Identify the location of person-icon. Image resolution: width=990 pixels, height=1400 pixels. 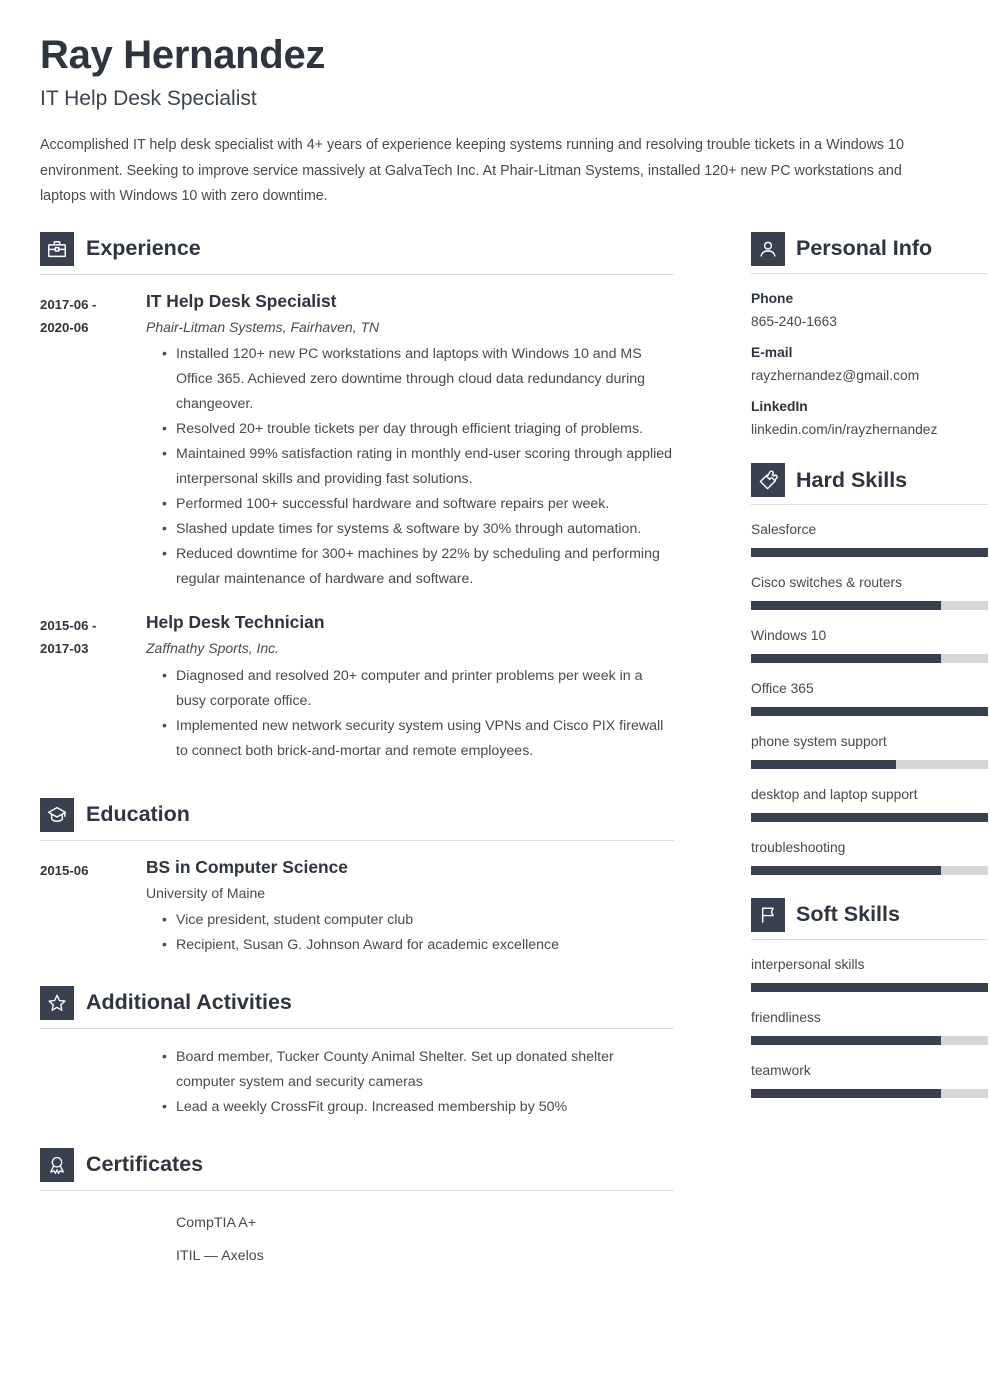
(768, 248).